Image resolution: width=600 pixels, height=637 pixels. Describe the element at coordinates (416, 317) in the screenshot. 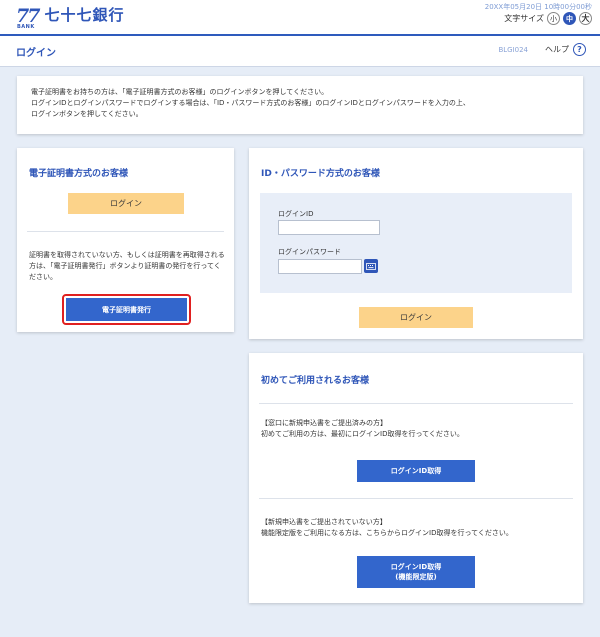

I see `id-login-button: ログイン` at that location.